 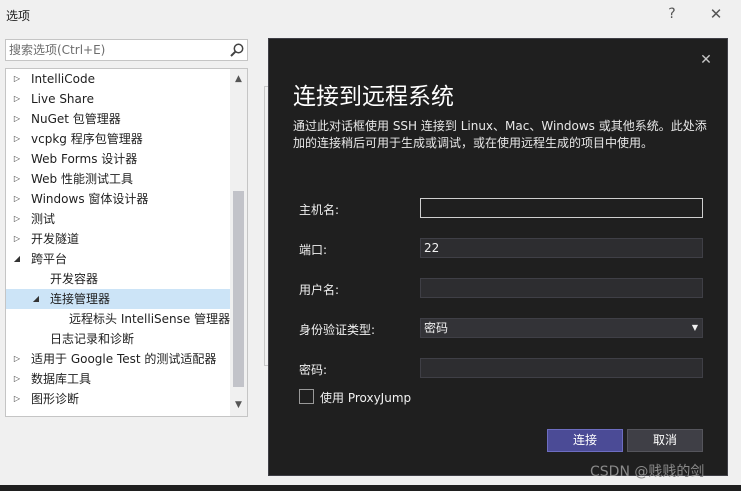 What do you see at coordinates (82, 179) in the screenshot?
I see `tree-item-label: Web 性能测试工具` at bounding box center [82, 179].